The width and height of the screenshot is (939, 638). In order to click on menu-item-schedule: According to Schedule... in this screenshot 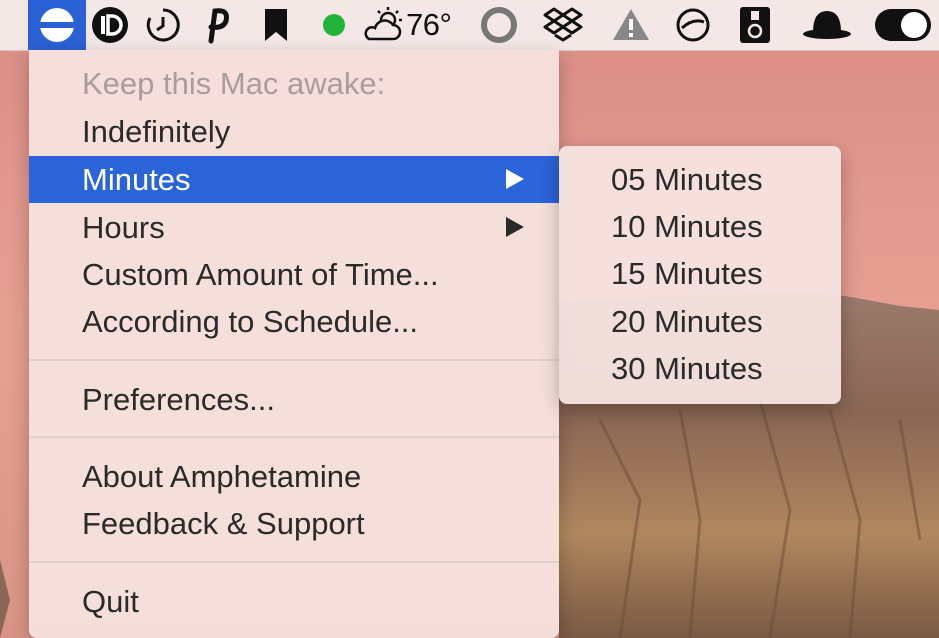, I will do `click(294, 321)`.